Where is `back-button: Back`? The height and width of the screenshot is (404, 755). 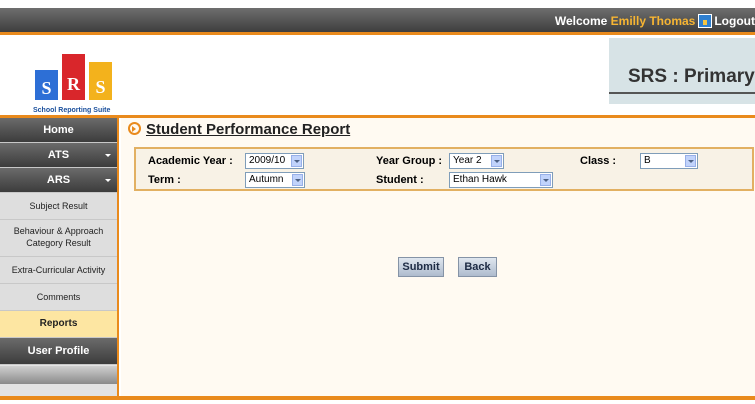
back-button: Back is located at coordinates (477, 267).